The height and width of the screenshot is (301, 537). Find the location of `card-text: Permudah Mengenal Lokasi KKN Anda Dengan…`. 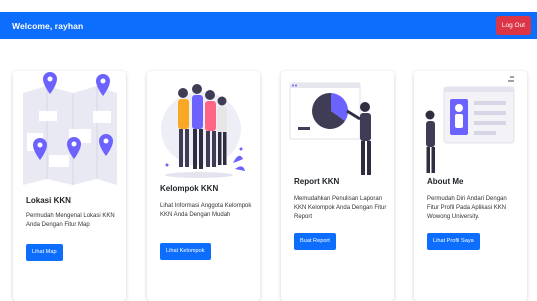

card-text: Permudah Mengenal Lokasi KKN Anda Dengan… is located at coordinates (70, 220).